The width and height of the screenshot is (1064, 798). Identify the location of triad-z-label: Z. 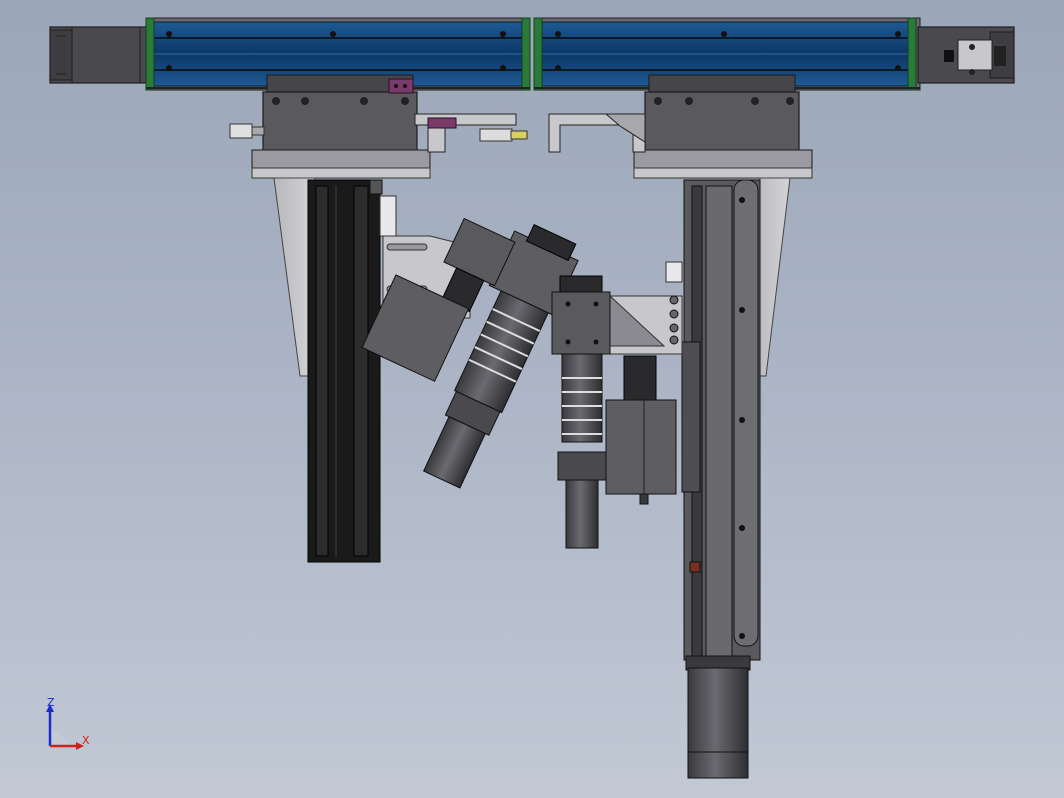
(51, 702).